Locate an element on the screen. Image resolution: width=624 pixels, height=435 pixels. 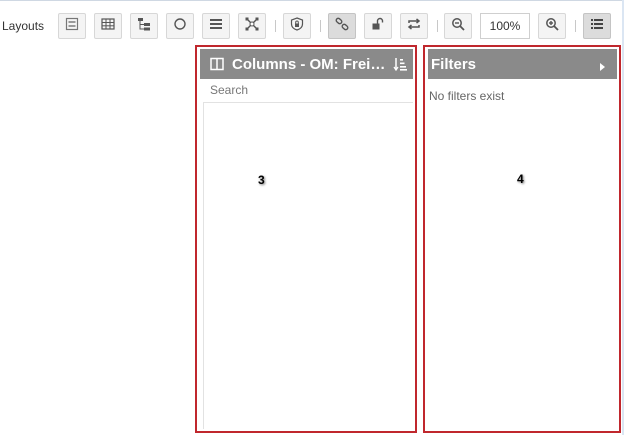
list-layout-button is located at coordinates (216, 26).